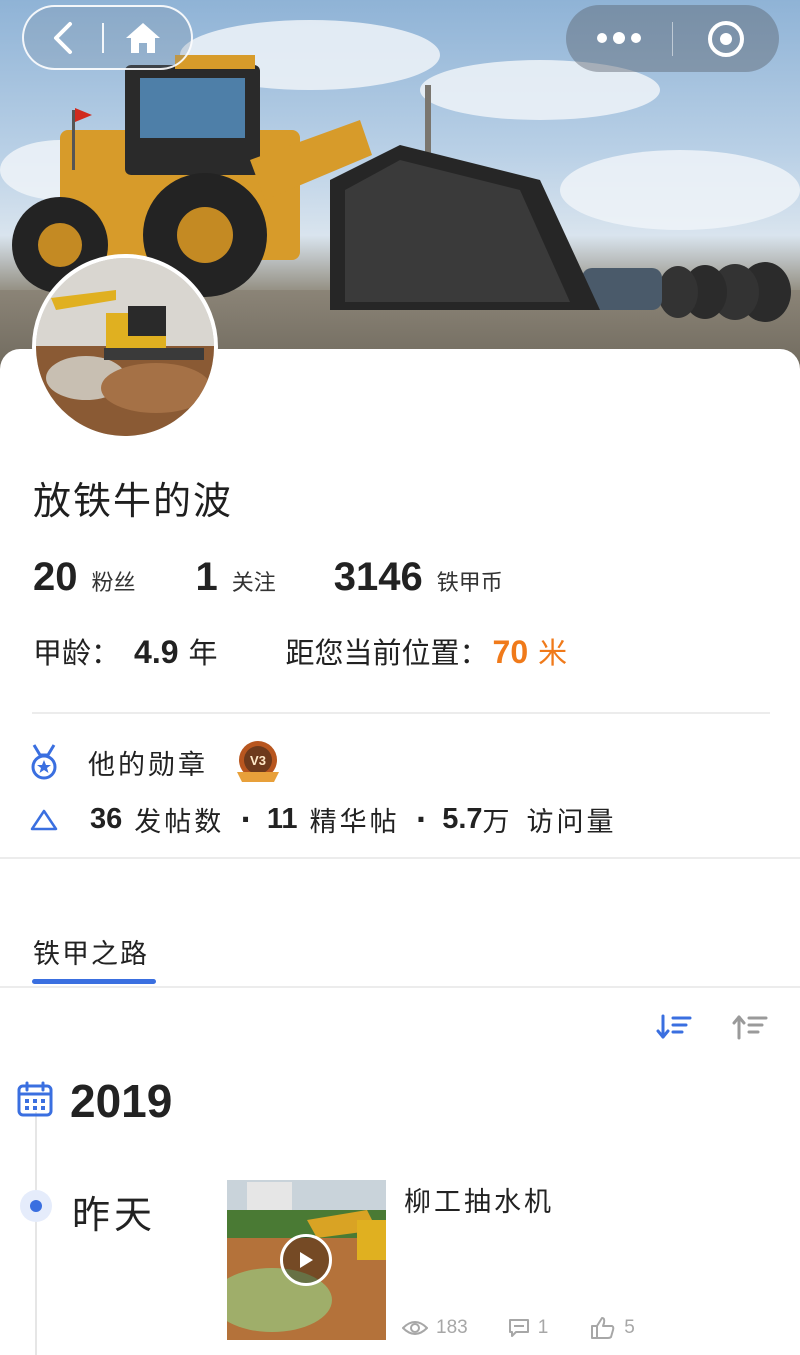  I want to click on tab-iron-road: 铁甲之路, so click(91, 951).